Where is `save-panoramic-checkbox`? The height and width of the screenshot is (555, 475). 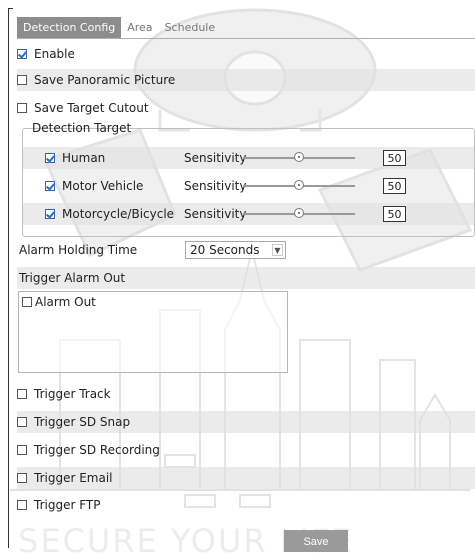
save-panoramic-checkbox is located at coordinates (22, 79).